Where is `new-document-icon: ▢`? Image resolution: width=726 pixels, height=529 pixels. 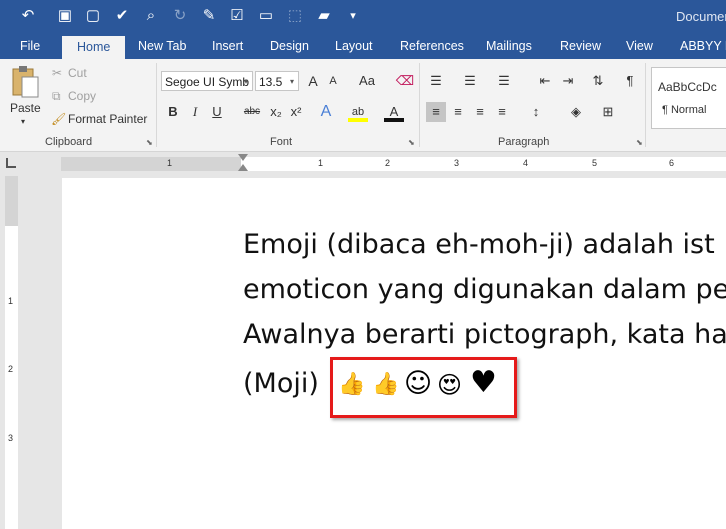
new-document-icon: ▢ is located at coordinates (93, 16).